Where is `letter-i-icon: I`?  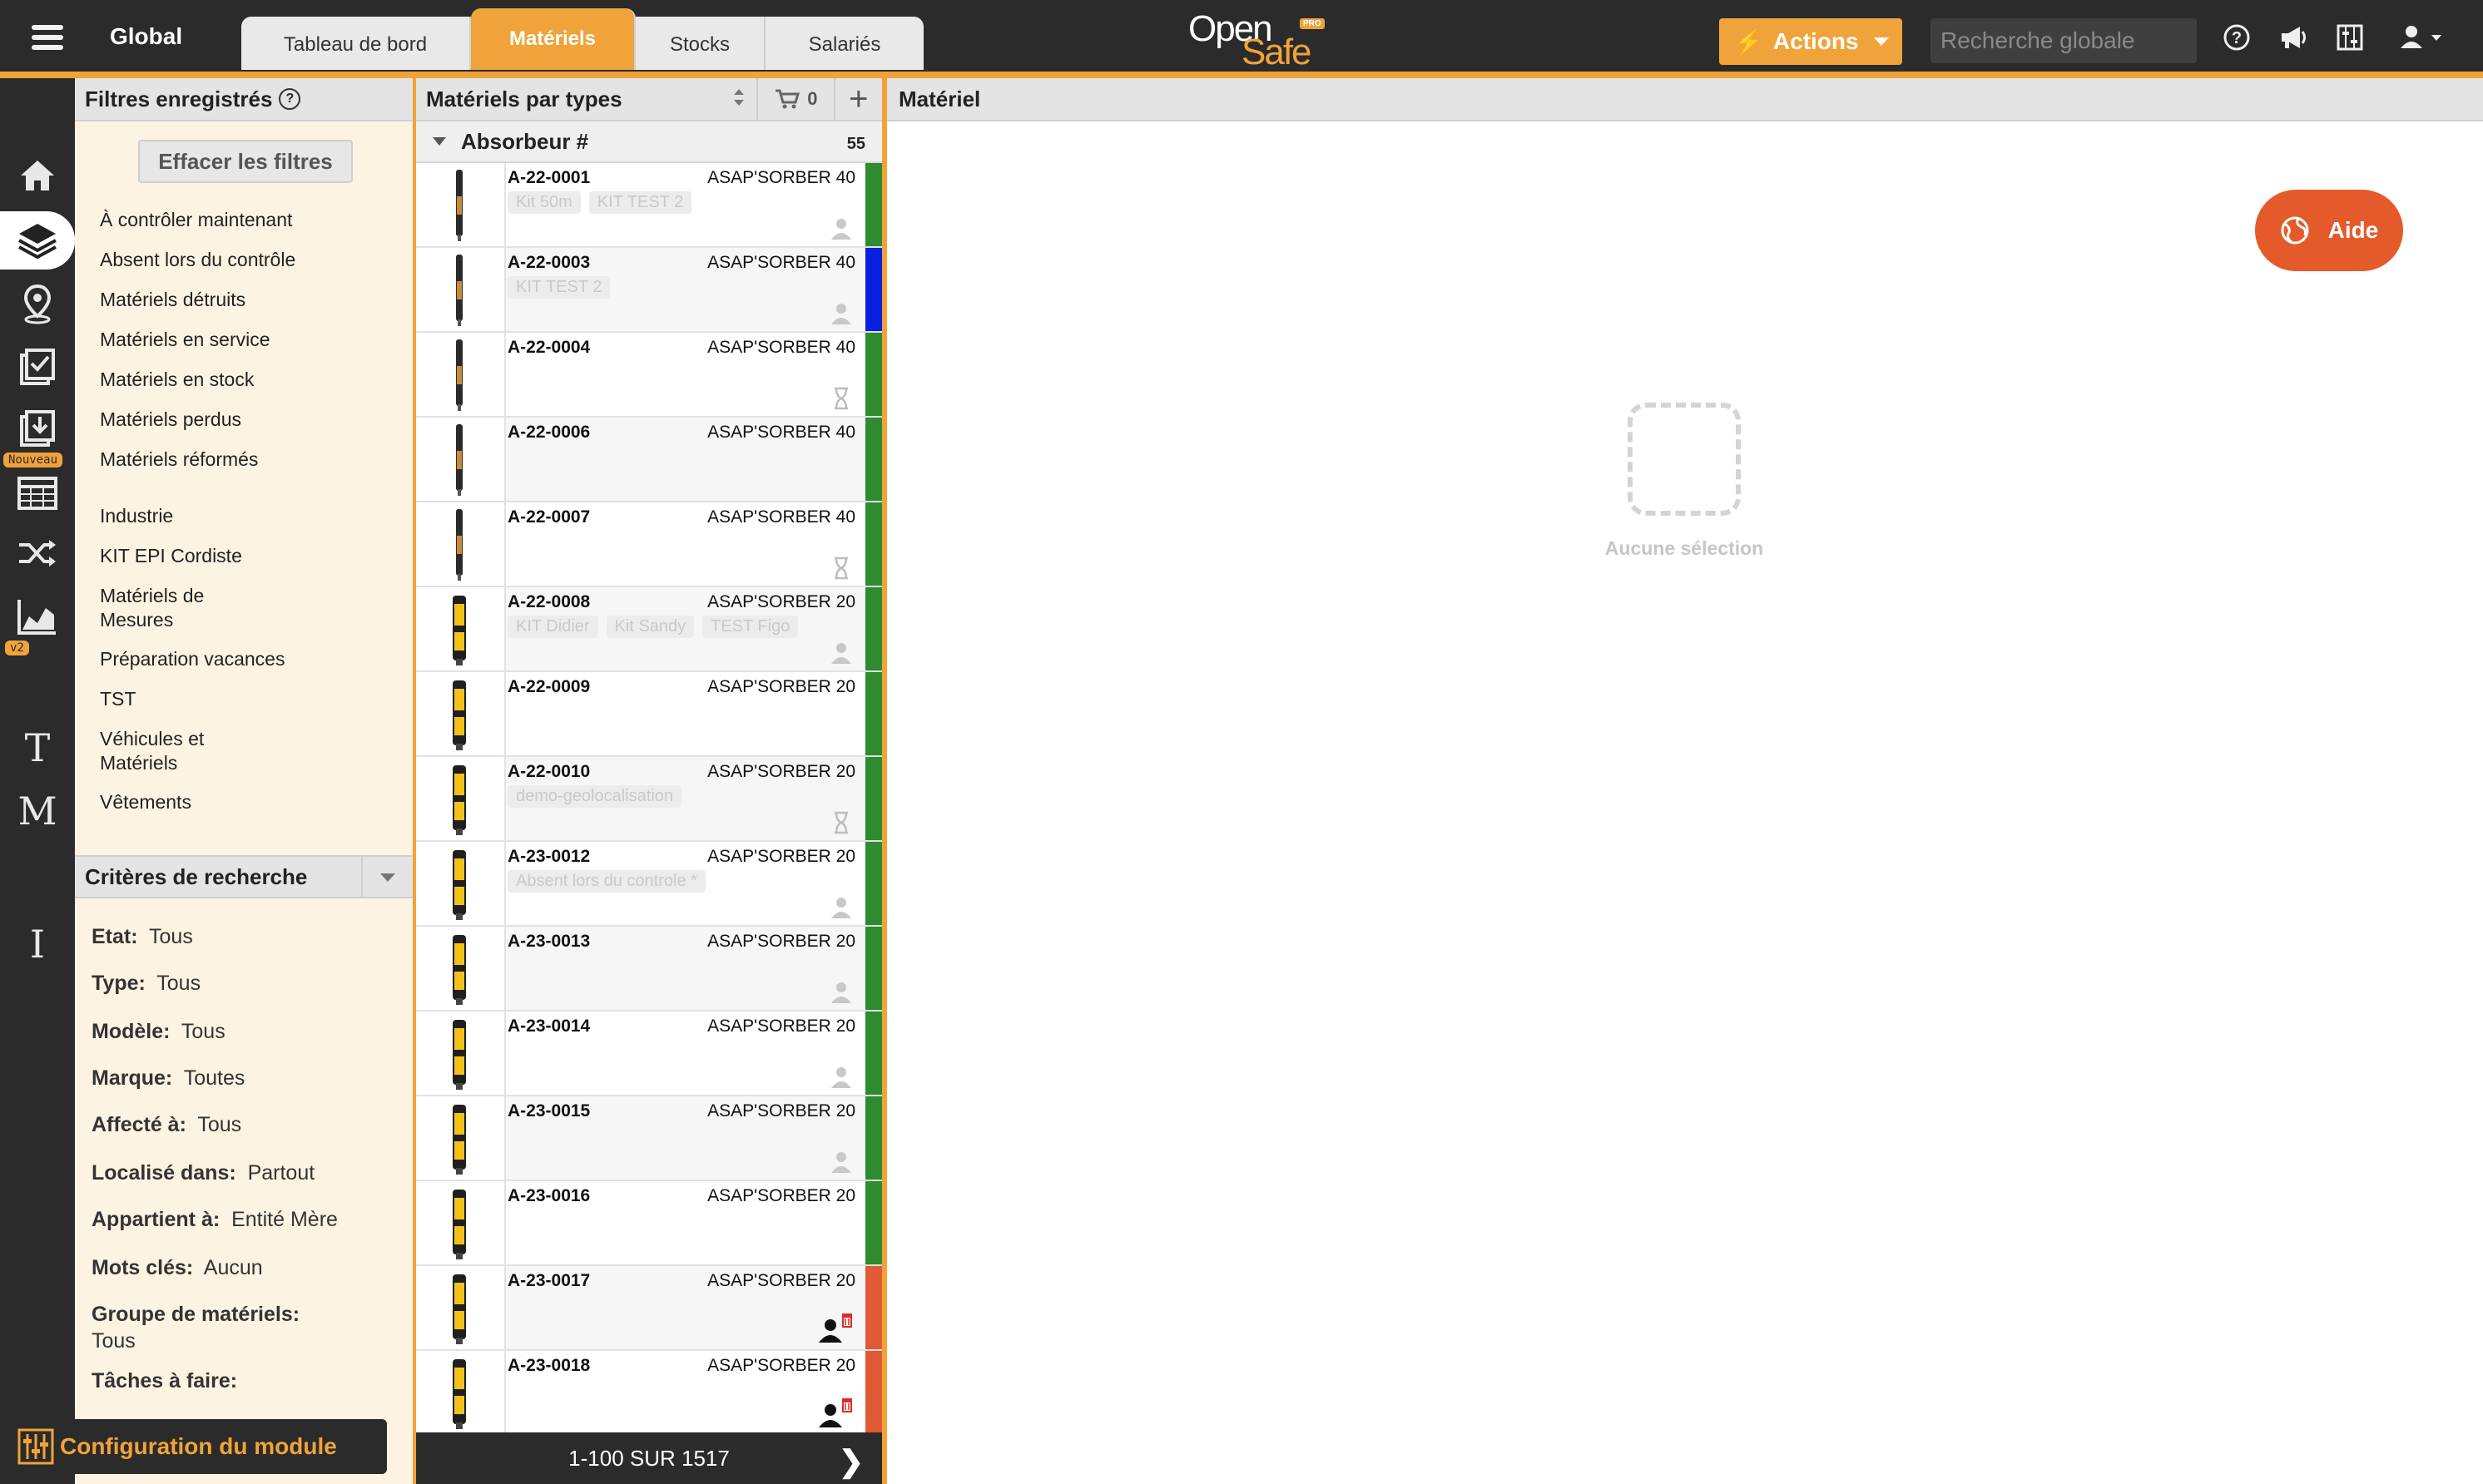
letter-i-icon: I is located at coordinates (37, 944).